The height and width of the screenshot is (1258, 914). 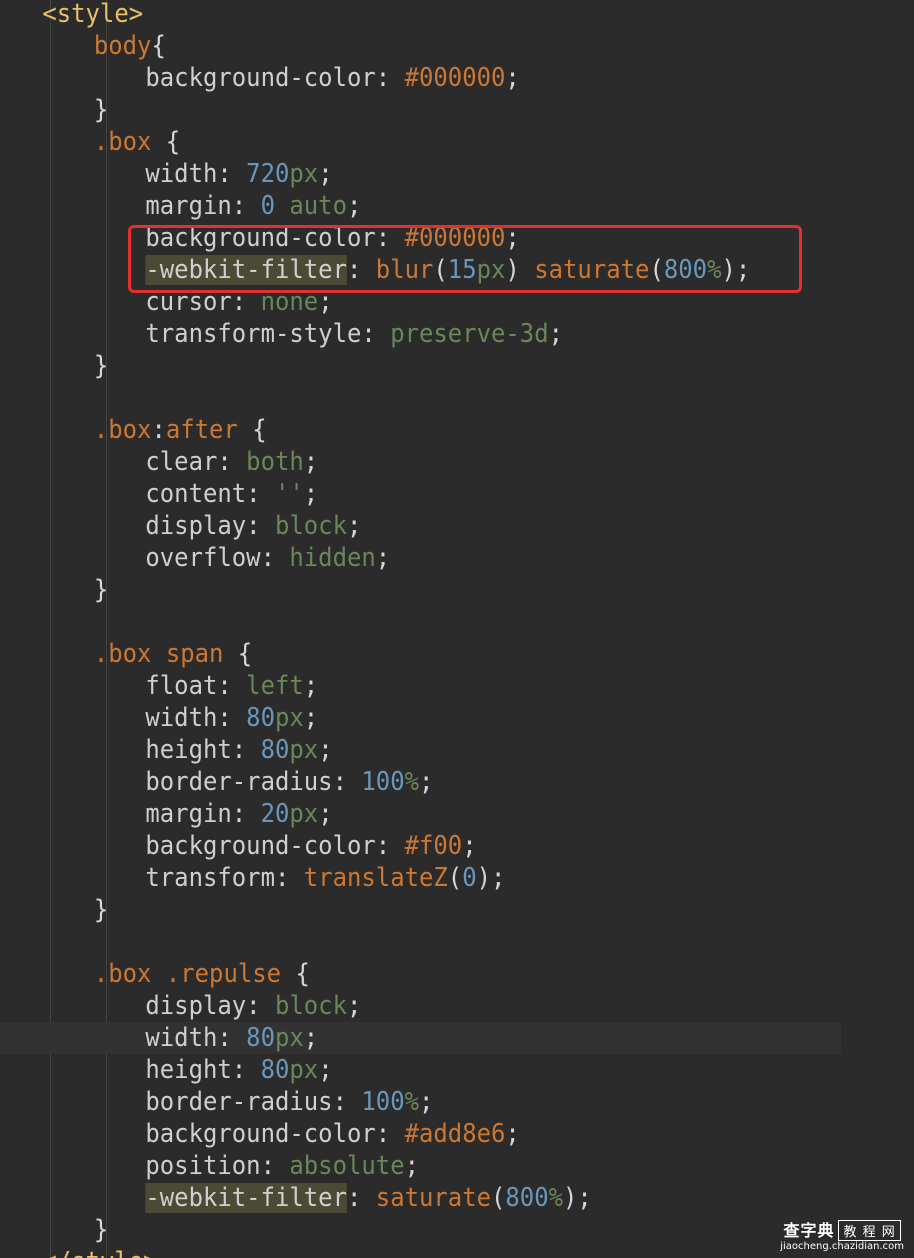 I want to click on code-token: clear, so click(x=181, y=462).